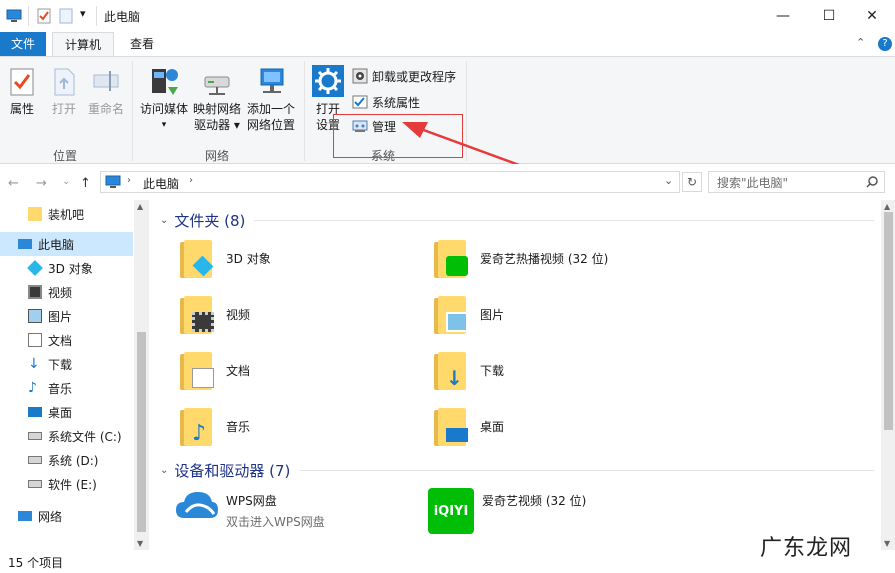 This screenshot has width=895, height=573. What do you see at coordinates (872, 16) in the screenshot?
I see `close-button: ✕` at bounding box center [872, 16].